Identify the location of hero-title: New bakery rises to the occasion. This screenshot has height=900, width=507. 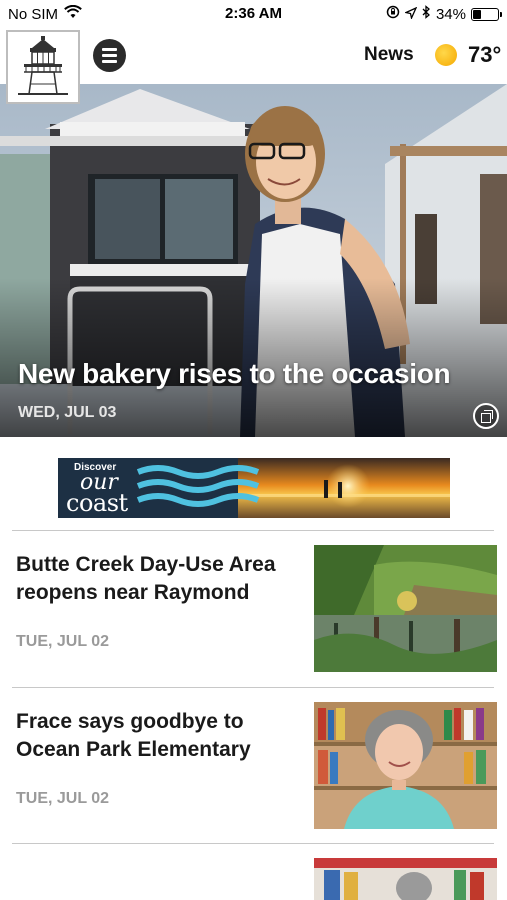
(234, 374).